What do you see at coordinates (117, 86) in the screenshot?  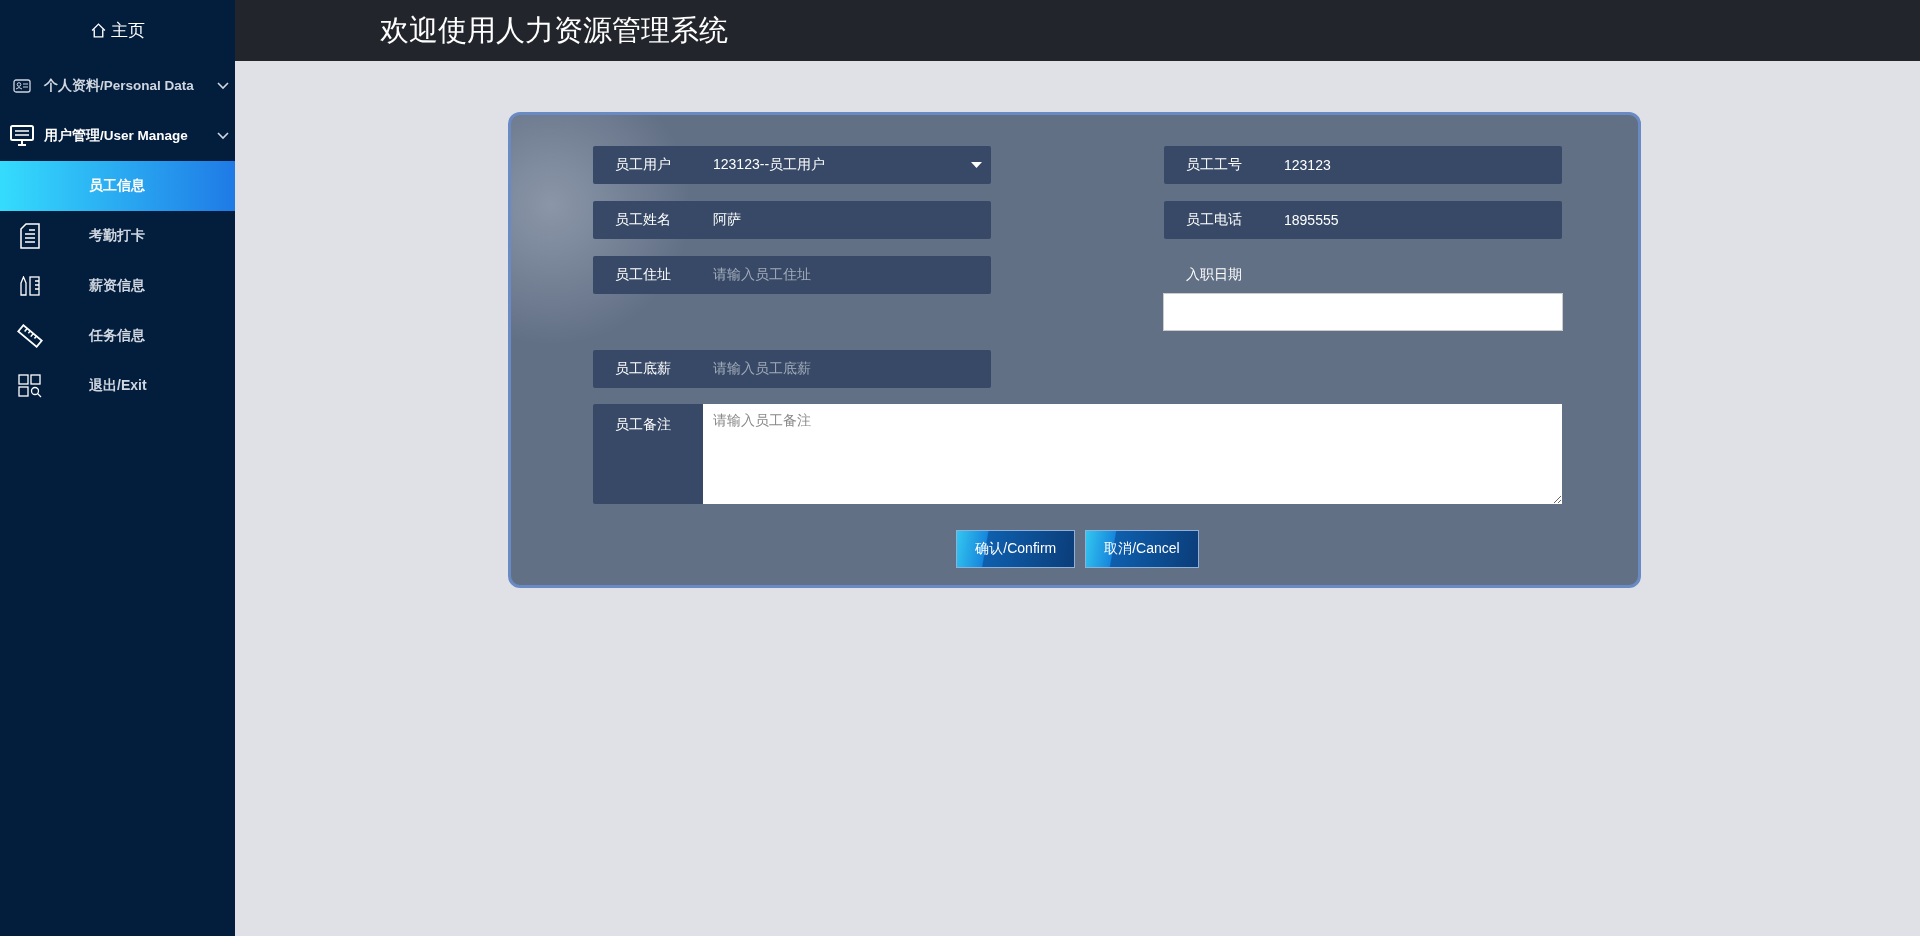 I see `menu-group: 个人资料/Personal Data` at bounding box center [117, 86].